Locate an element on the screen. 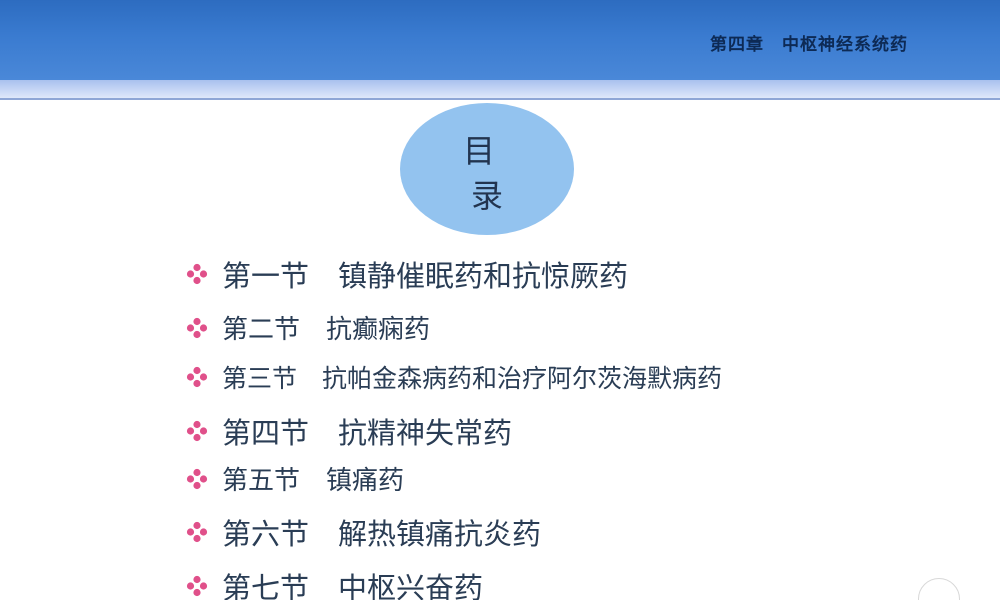  toc-item-label: 第二节 抗癫痫药 is located at coordinates (326, 330).